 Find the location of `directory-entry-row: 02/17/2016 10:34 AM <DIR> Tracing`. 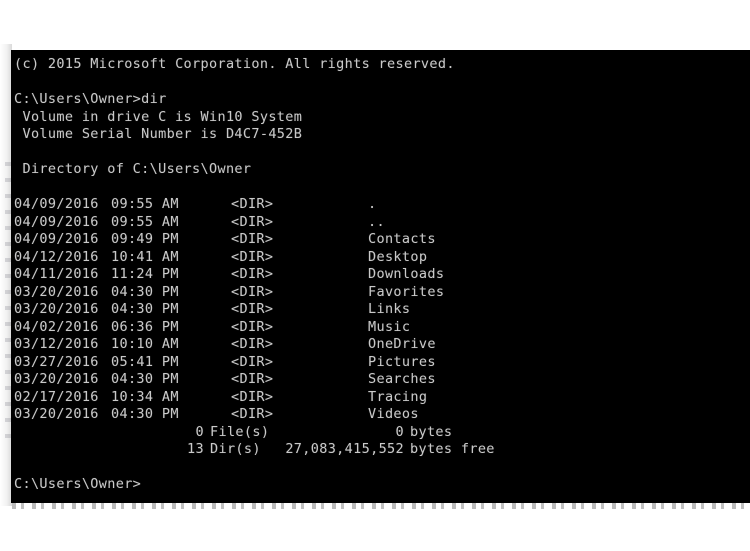

directory-entry-row: 02/17/2016 10:34 AM <DIR> Tracing is located at coordinates (382, 398).